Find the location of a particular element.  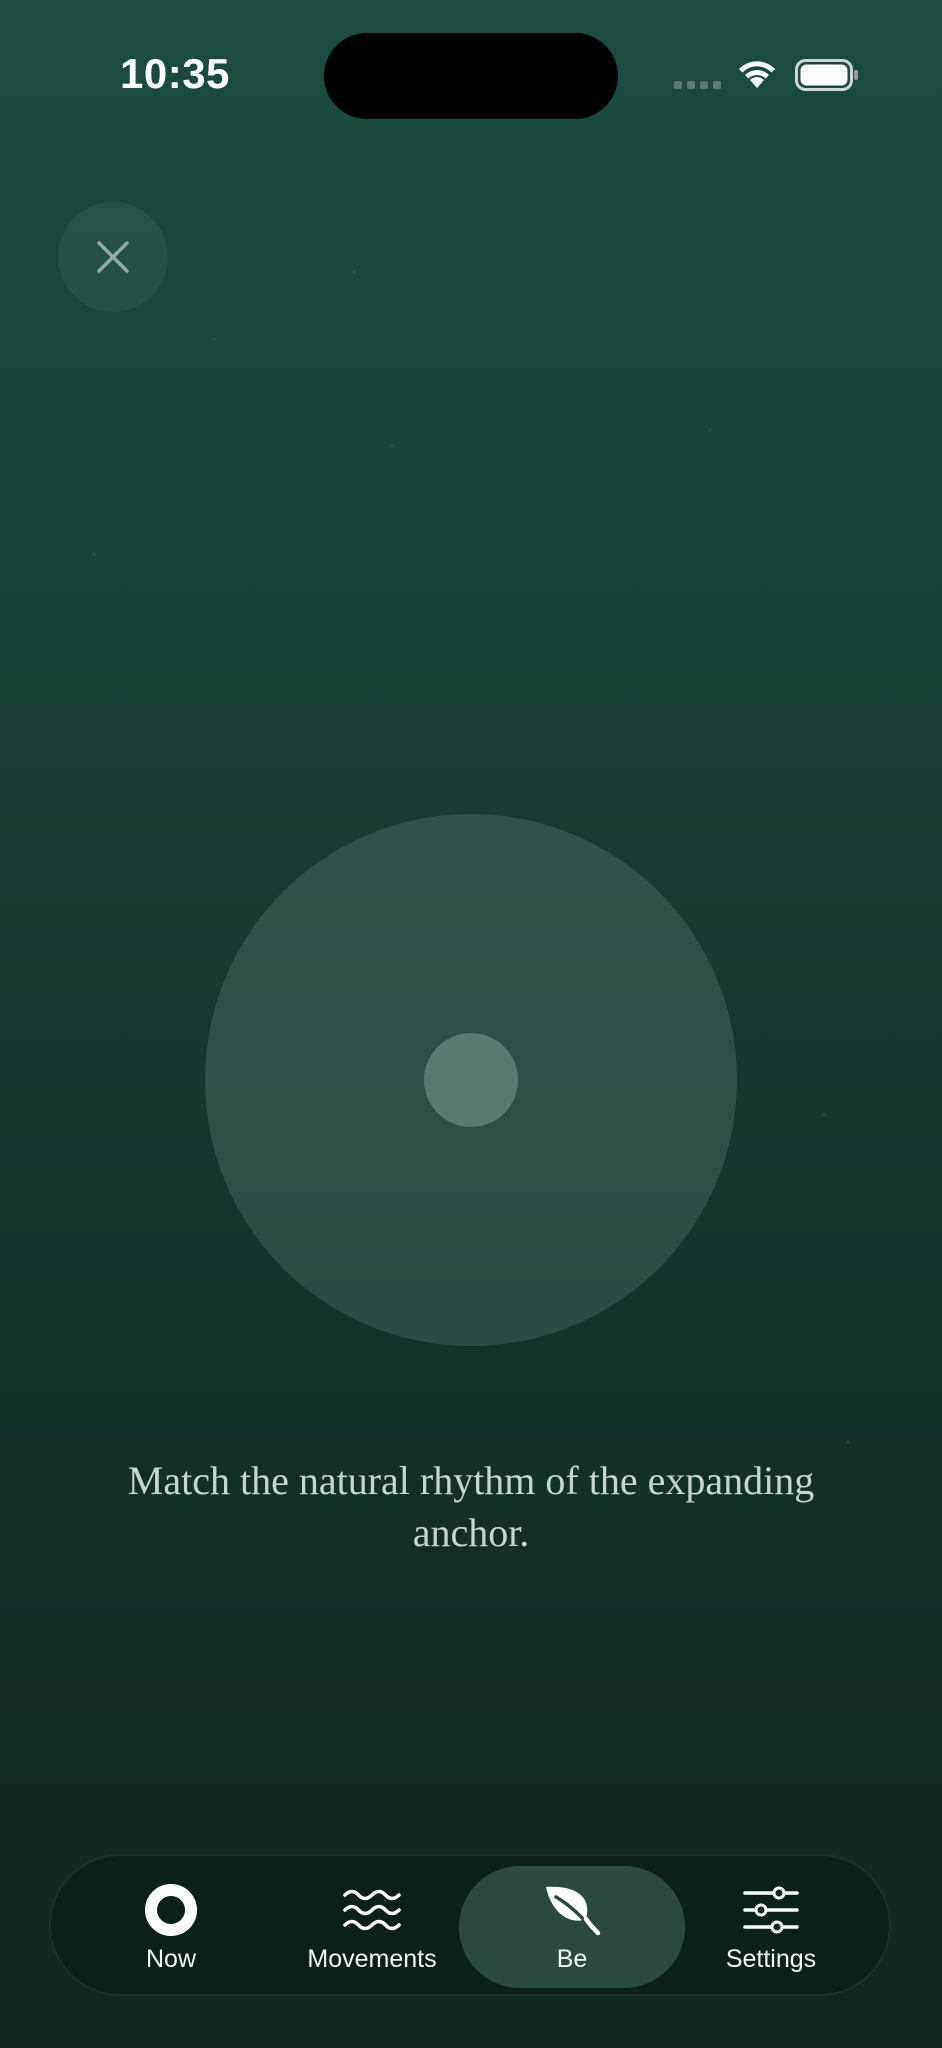

tab-movements-label: Movements is located at coordinates (372, 1958).